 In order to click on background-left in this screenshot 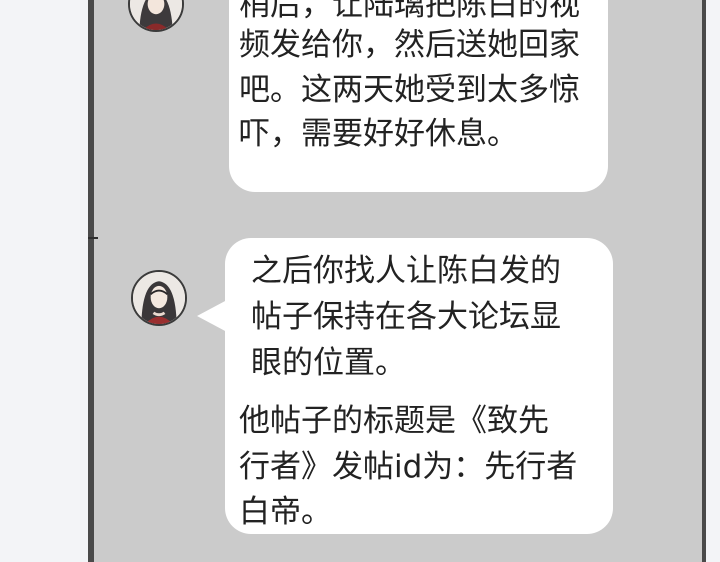, I will do `click(44, 281)`.